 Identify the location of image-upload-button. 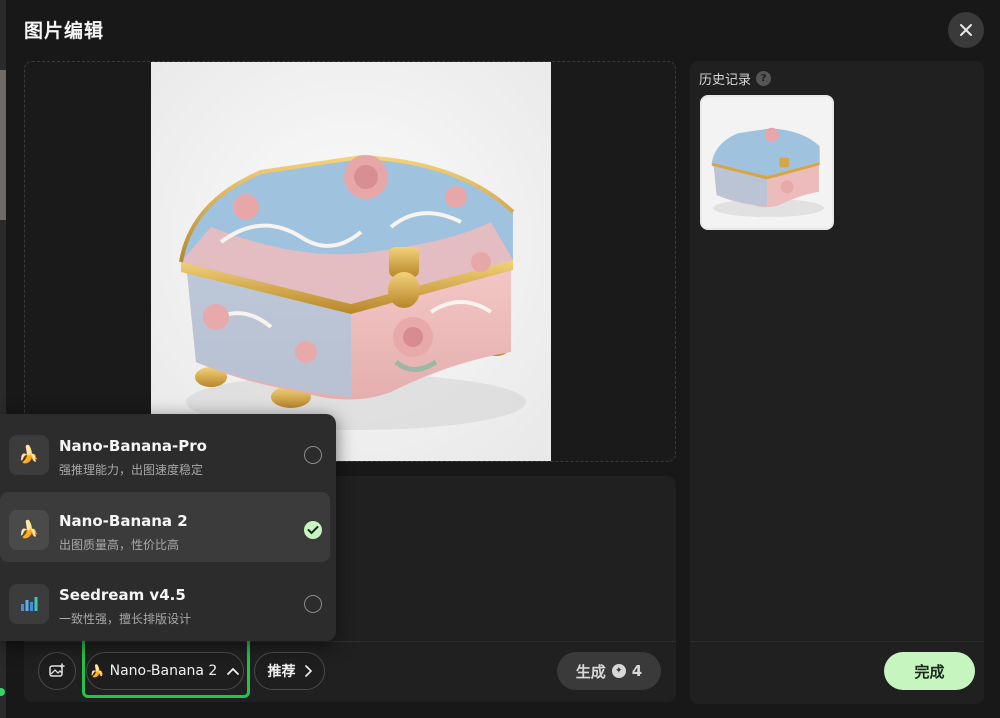
(57, 671).